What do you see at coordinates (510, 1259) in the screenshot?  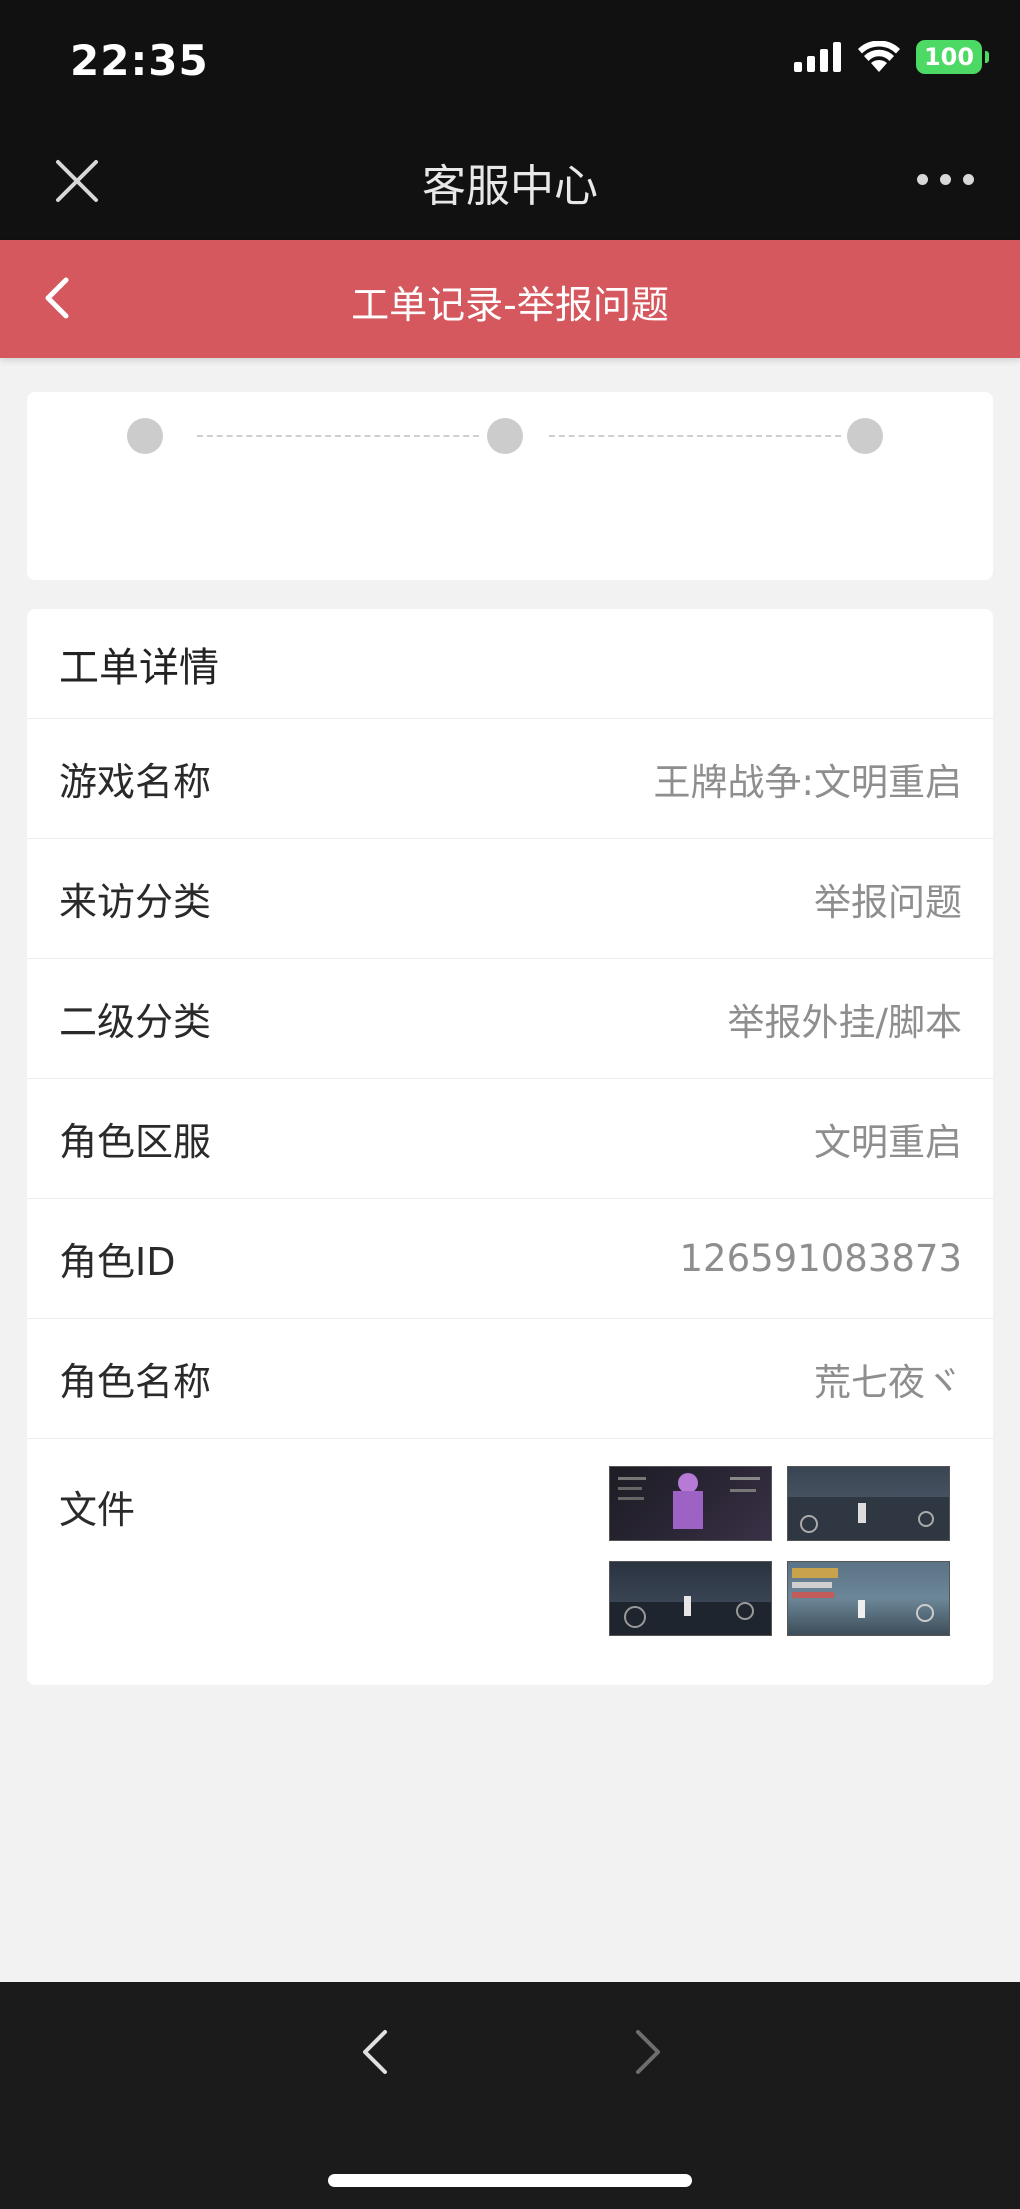 I see `detail-row-role-id: 角色ID 126591083873` at bounding box center [510, 1259].